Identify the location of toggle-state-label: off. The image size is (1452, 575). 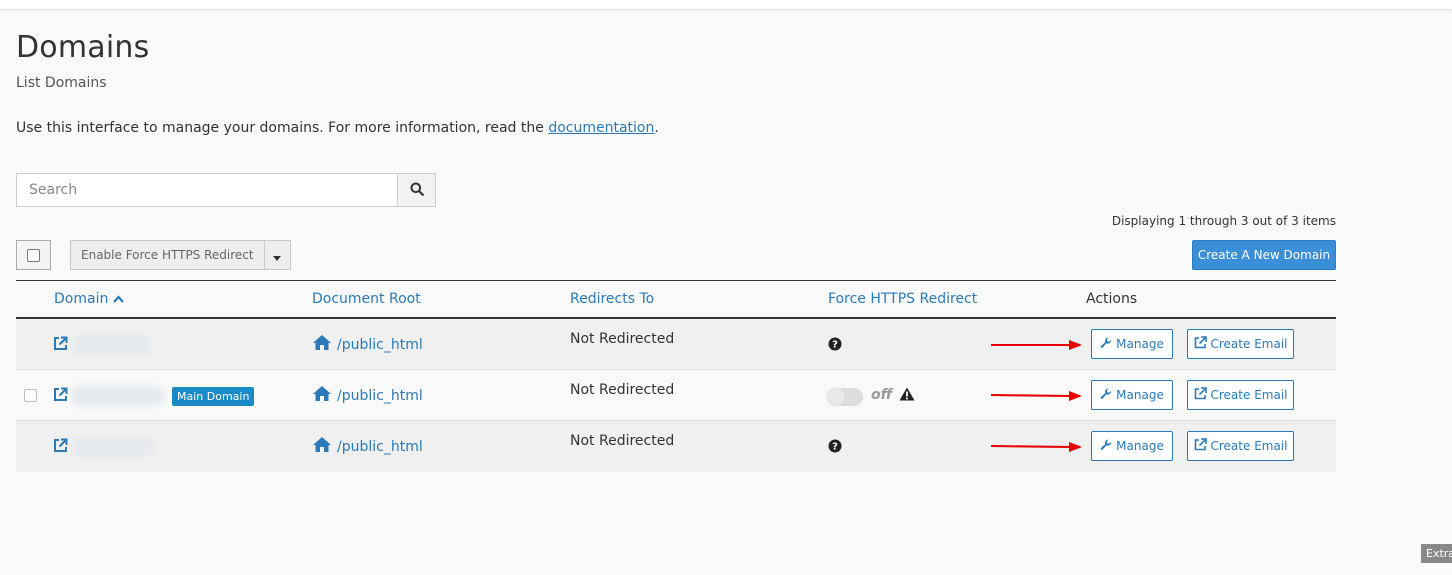
(882, 395).